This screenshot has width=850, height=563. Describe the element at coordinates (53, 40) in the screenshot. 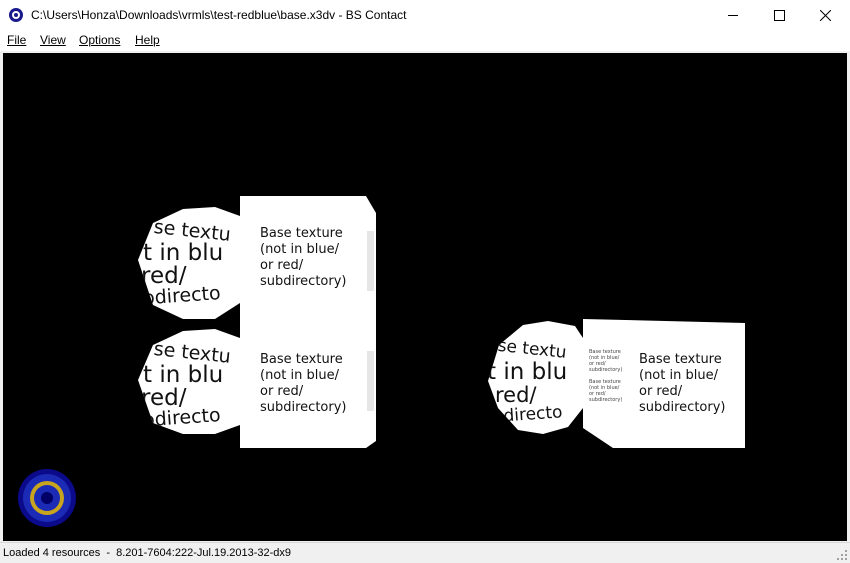

I see `menu-view: View` at that location.